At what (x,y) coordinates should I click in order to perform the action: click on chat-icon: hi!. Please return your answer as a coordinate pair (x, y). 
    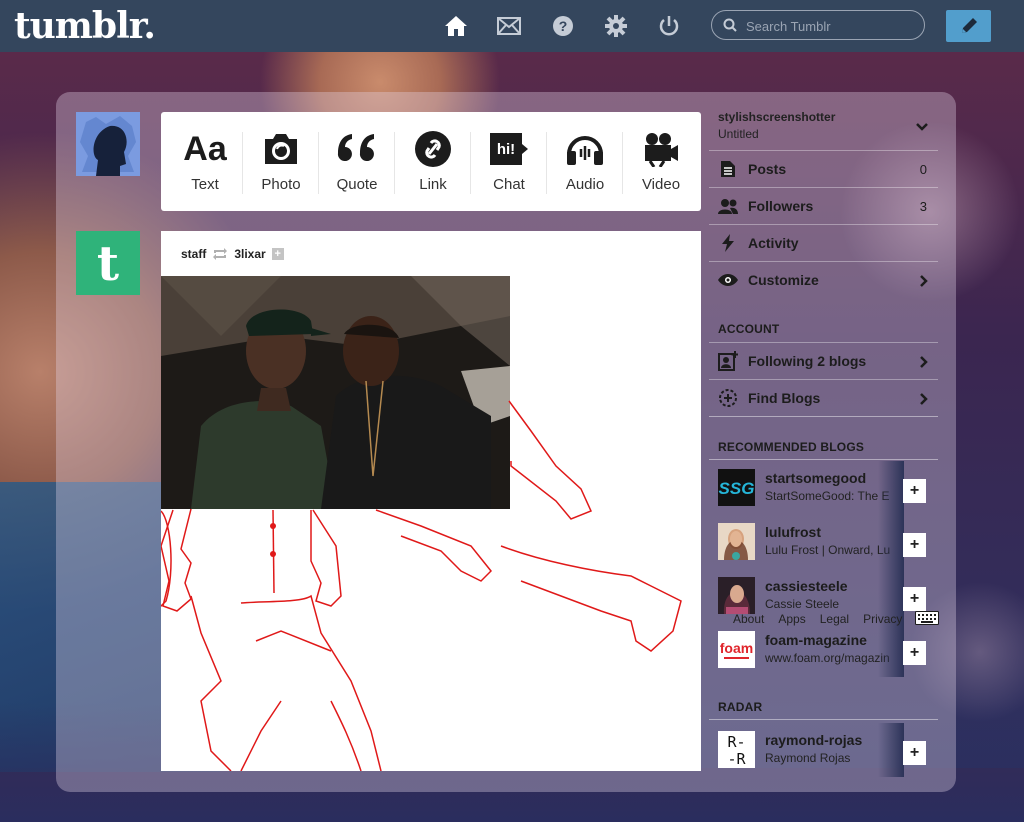
    Looking at the image, I should click on (509, 149).